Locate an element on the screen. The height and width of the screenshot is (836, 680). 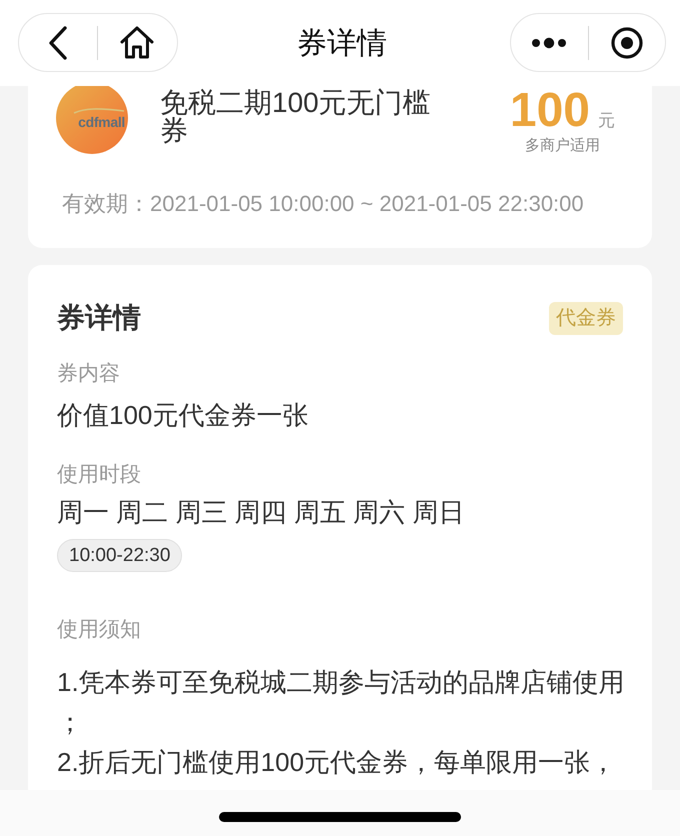
usage-note: 2.折后无门槛使用100元代金券，每单限用一张， is located at coordinates (337, 762).